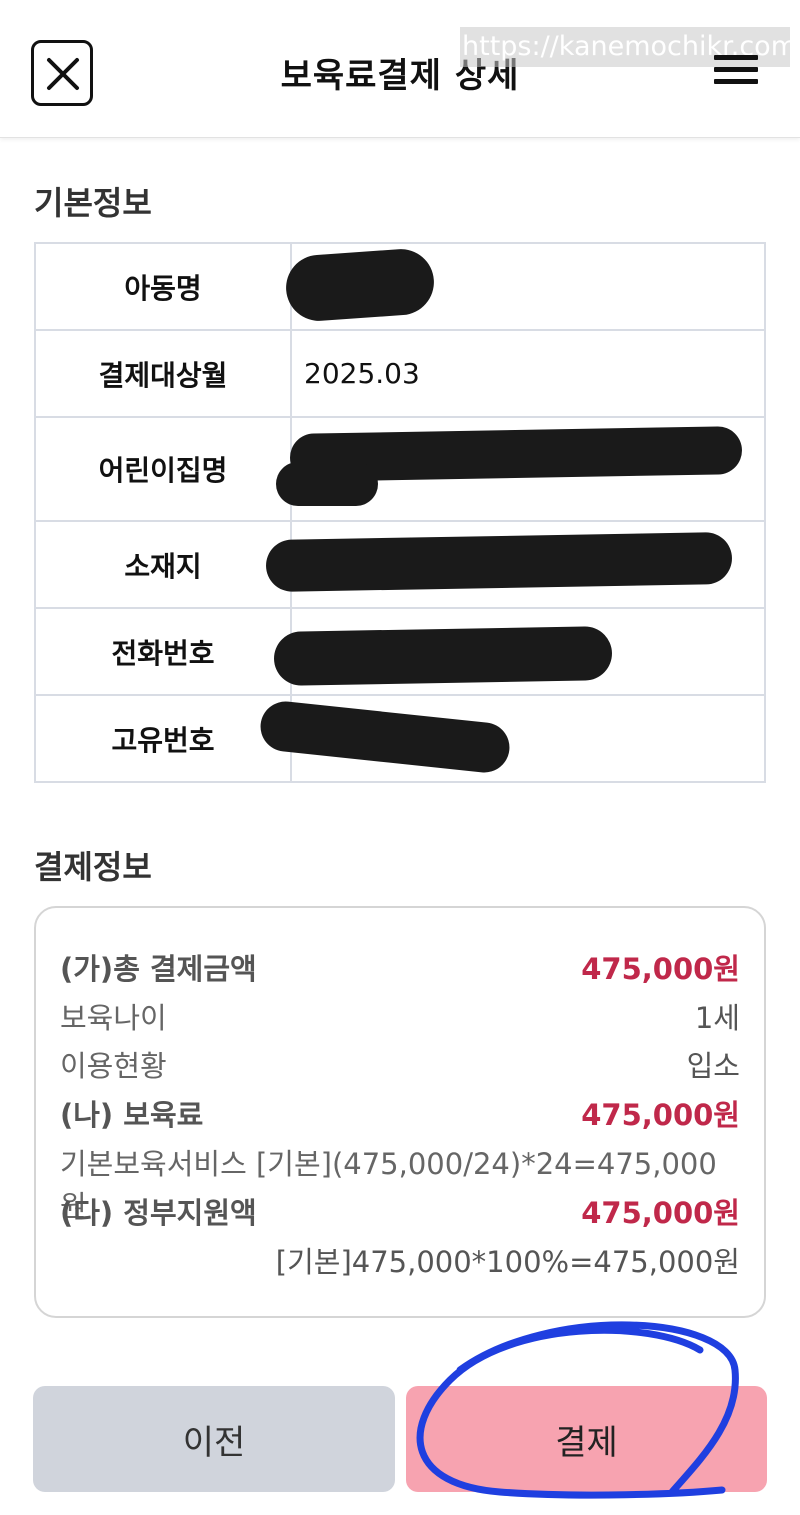 The image size is (800, 1515). I want to click on usage-status-value: 입소, so click(713, 1066).